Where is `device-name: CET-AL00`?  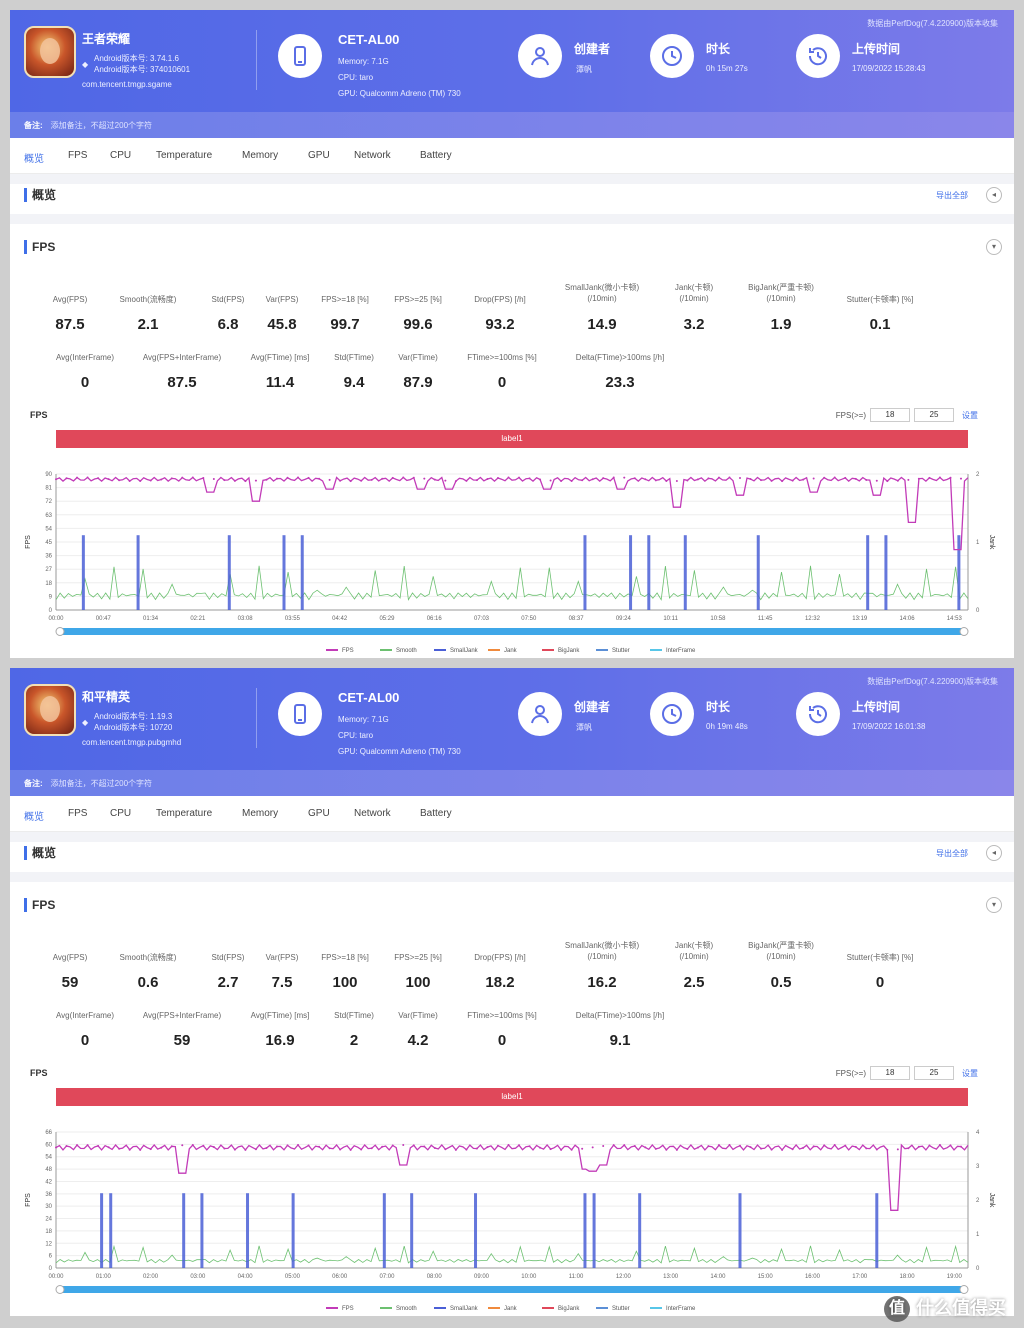 device-name: CET-AL00 is located at coordinates (369, 39).